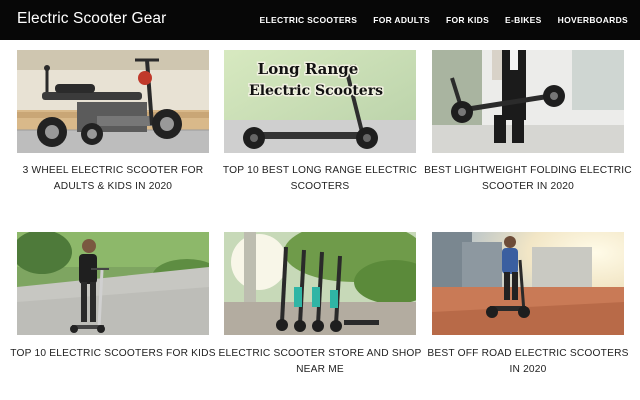 This screenshot has height=400, width=640. What do you see at coordinates (316, 91) in the screenshot?
I see `image-text-line2: Electric Scooters` at bounding box center [316, 91].